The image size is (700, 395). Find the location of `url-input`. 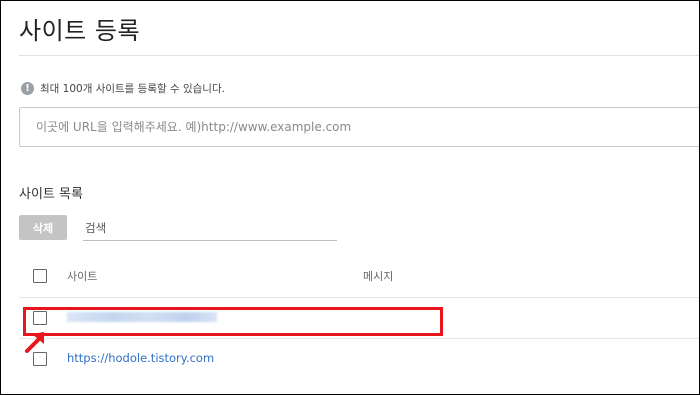

url-input is located at coordinates (359, 127).